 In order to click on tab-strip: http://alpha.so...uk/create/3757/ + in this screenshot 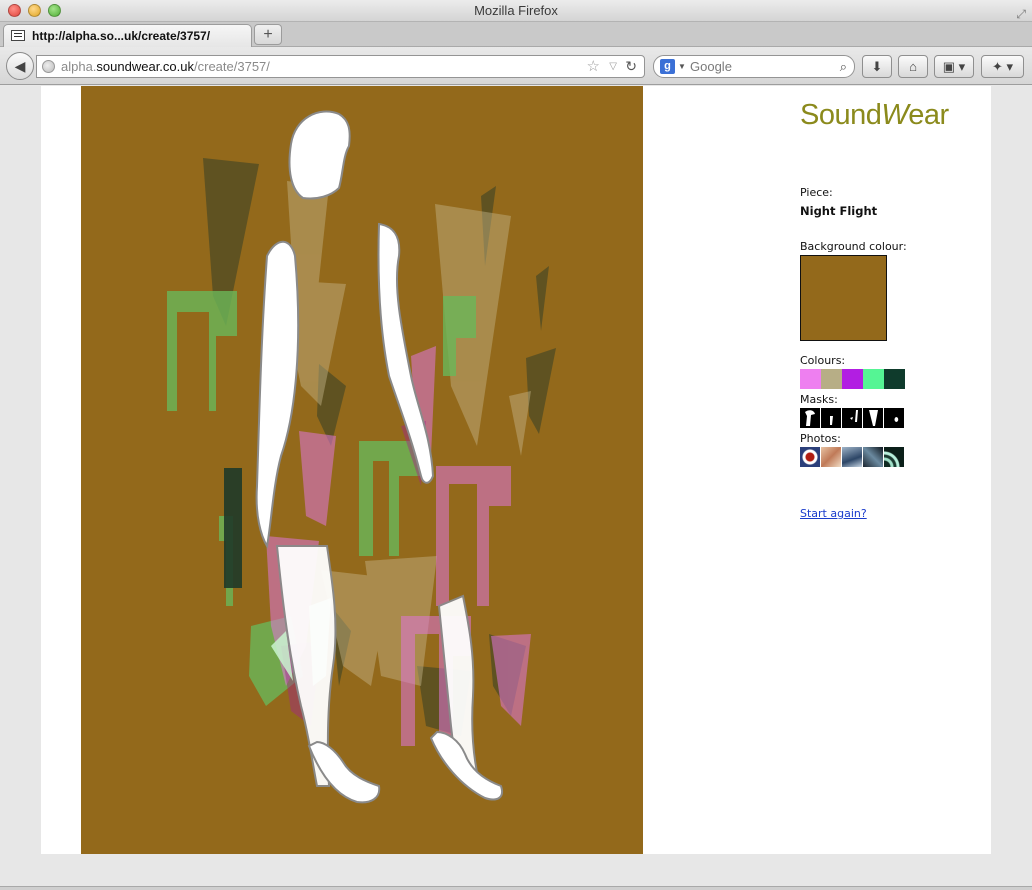, I will do `click(516, 34)`.